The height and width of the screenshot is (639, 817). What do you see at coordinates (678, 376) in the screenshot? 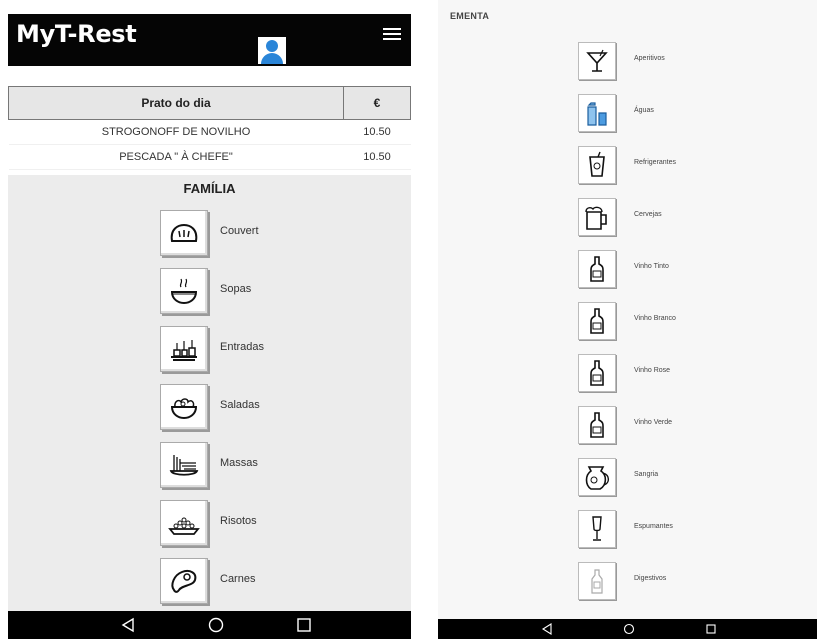
I see `drink-vinho-rose: Vinho Rose` at bounding box center [678, 376].